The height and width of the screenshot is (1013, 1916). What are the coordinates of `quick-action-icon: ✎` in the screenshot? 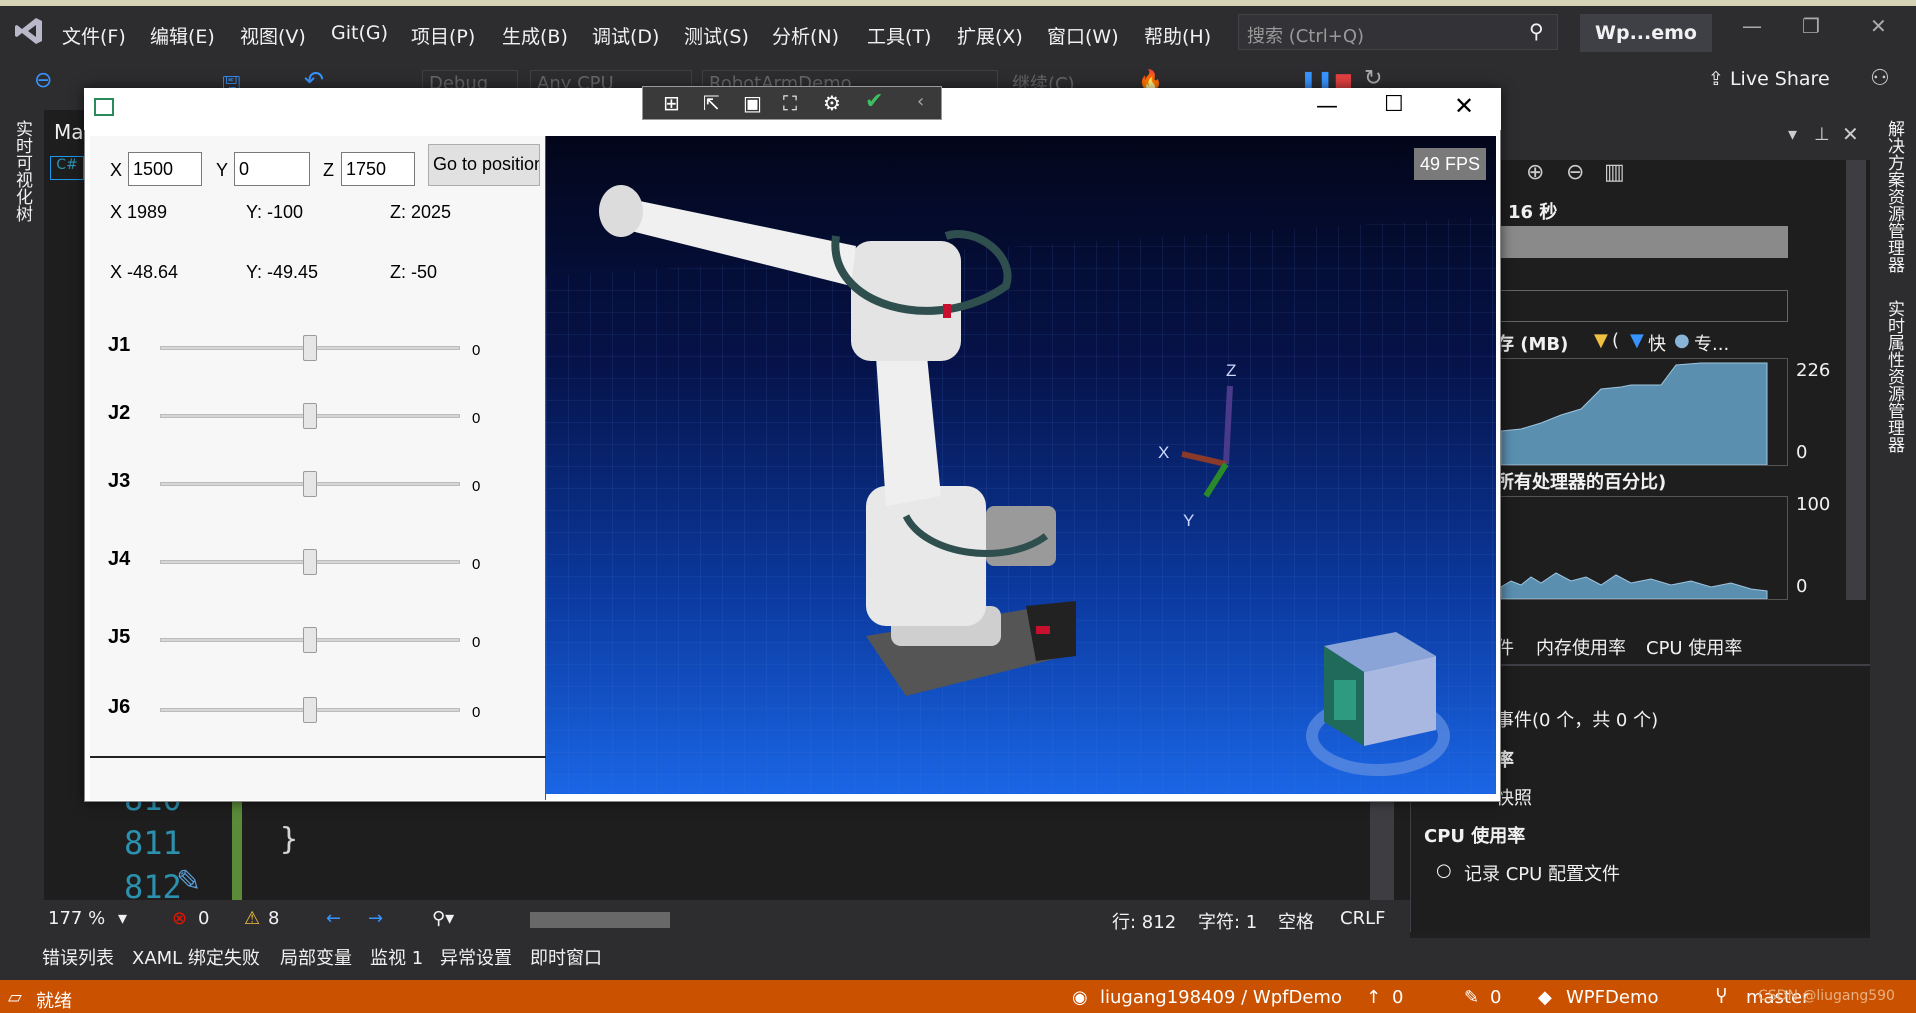 It's located at (188, 881).